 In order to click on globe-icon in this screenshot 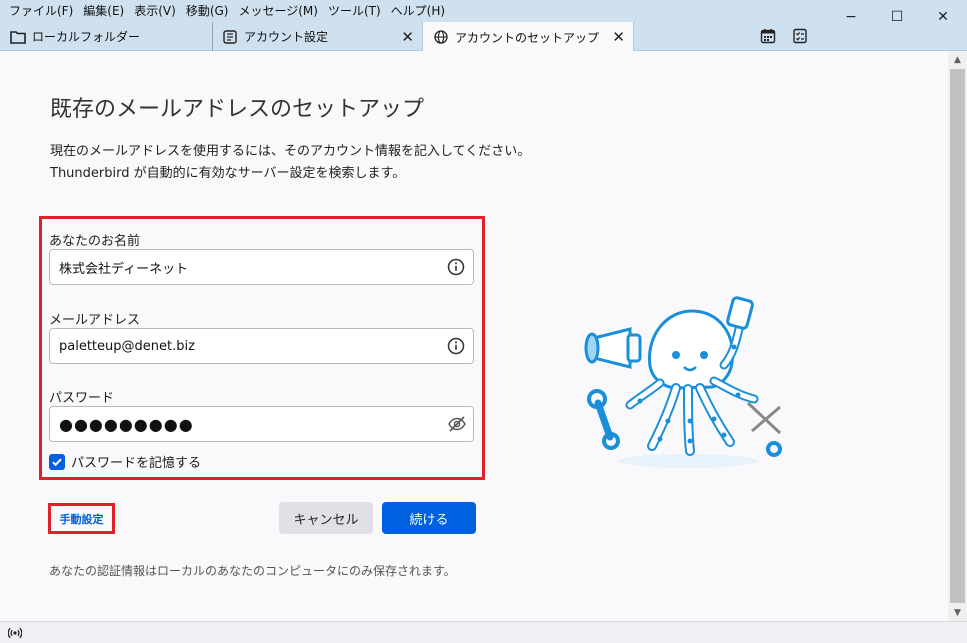, I will do `click(441, 37)`.